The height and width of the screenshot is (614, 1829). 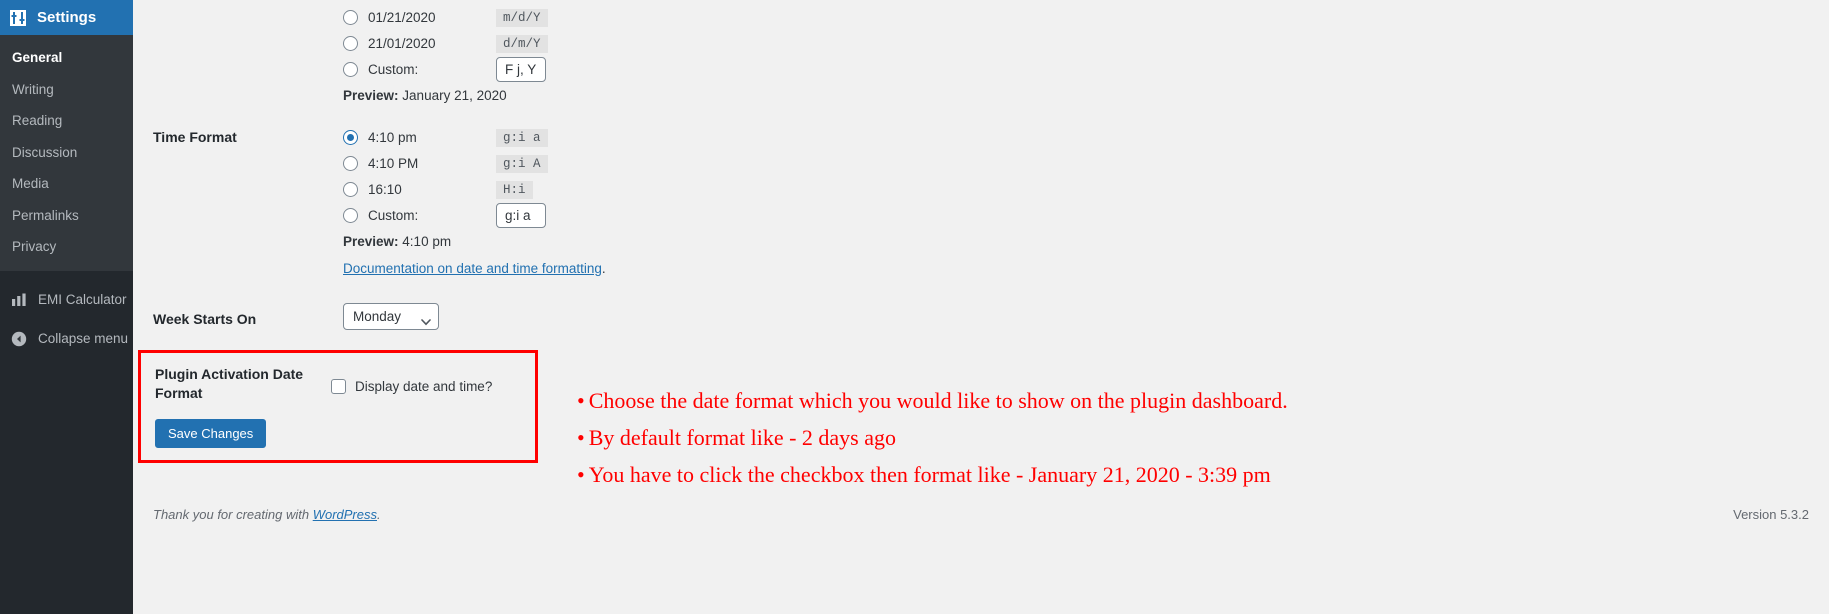 What do you see at coordinates (521, 69) in the screenshot?
I see `date-format-custom-input` at bounding box center [521, 69].